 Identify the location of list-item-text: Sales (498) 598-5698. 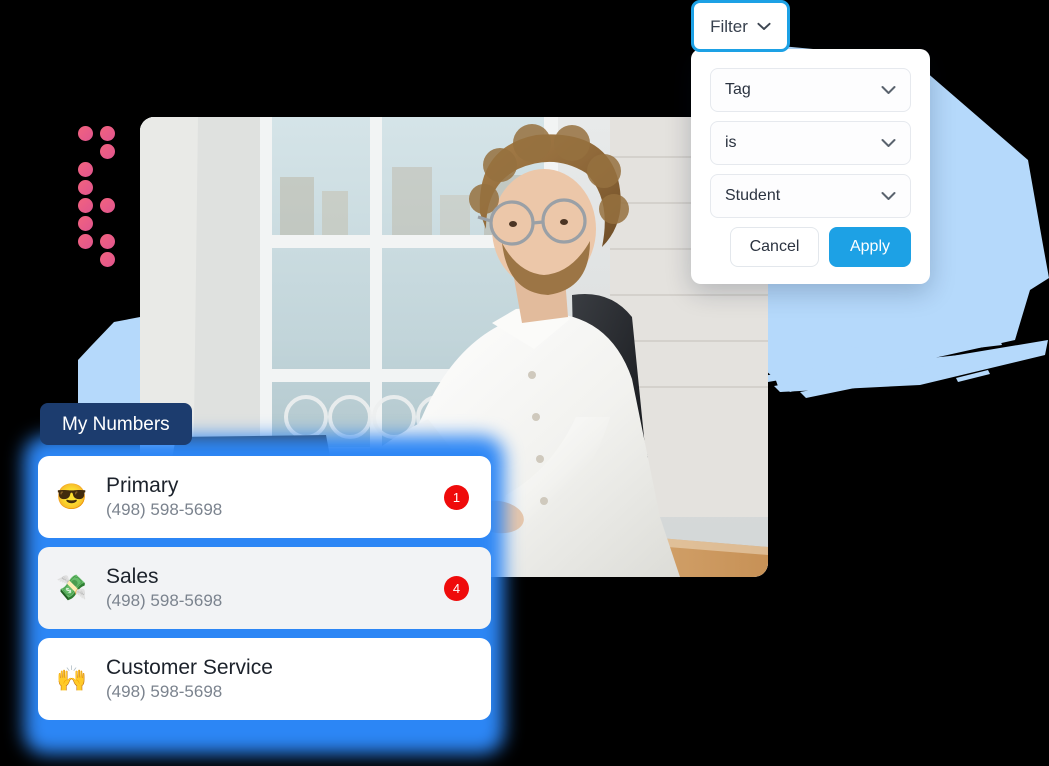
(270, 588).